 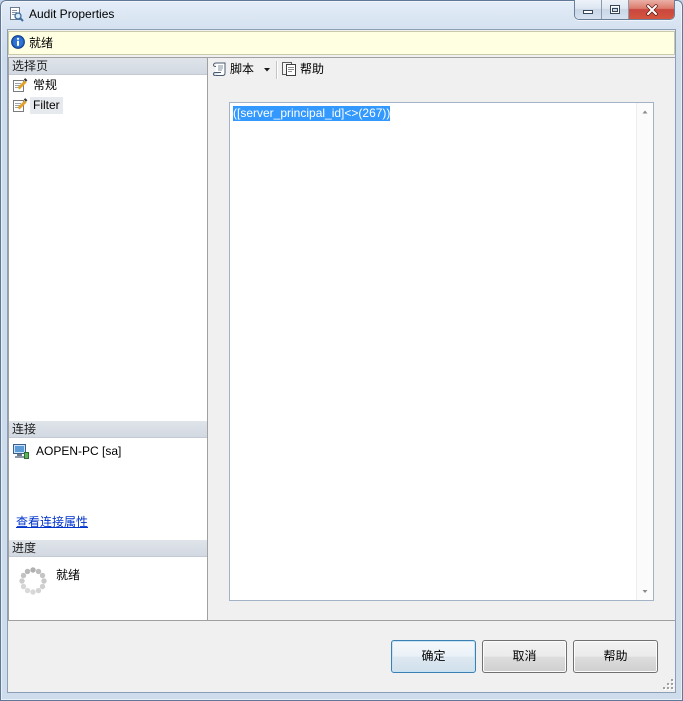 I want to click on help-button: 帮助, so click(x=615, y=656).